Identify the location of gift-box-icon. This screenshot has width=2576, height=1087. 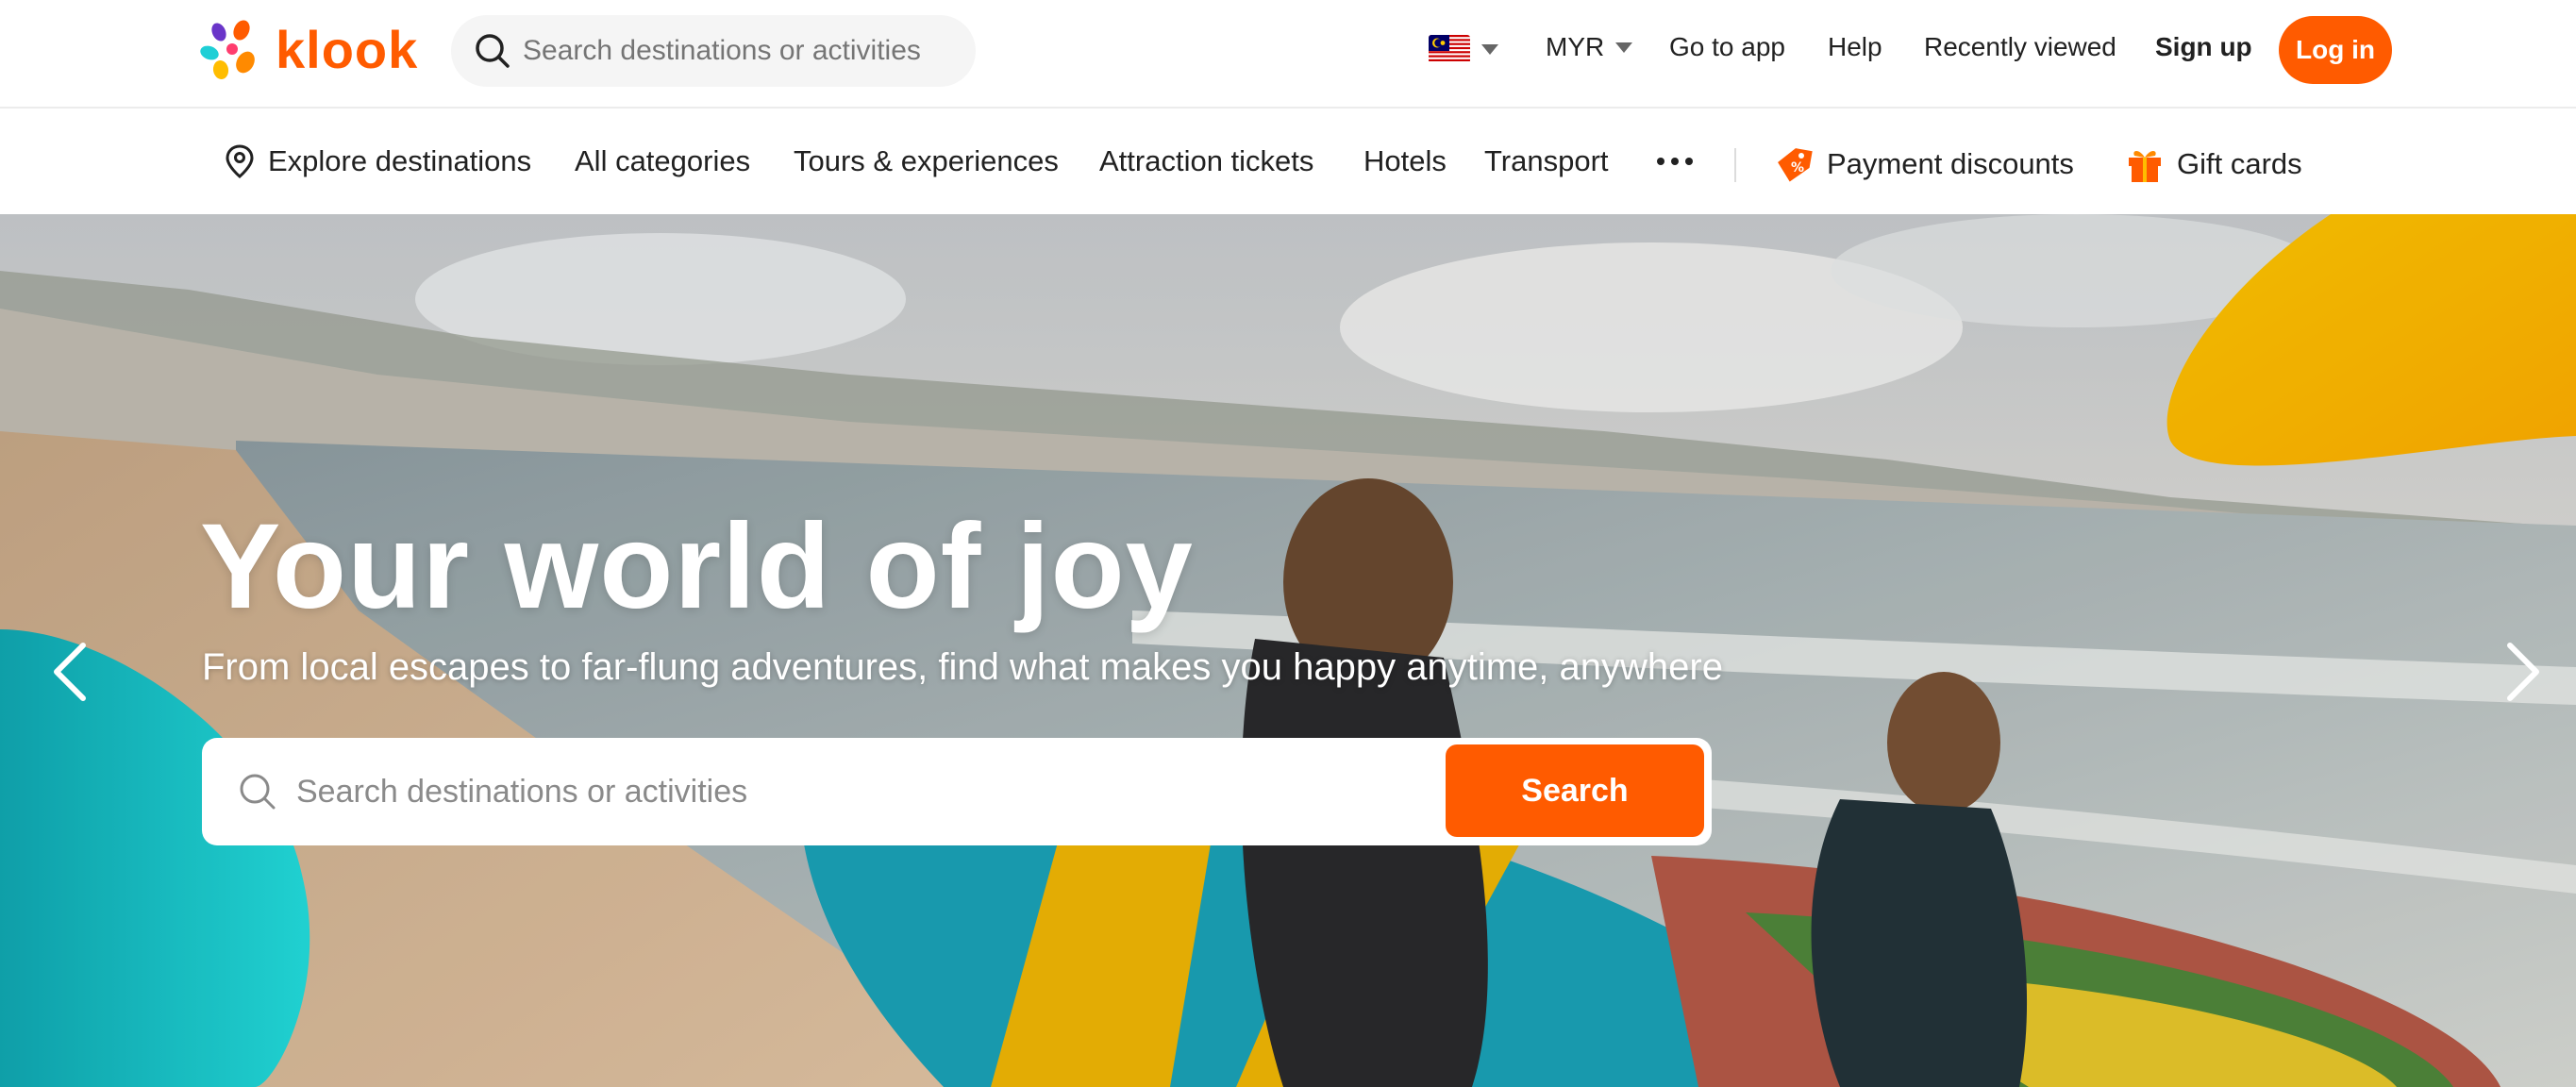
(2145, 166).